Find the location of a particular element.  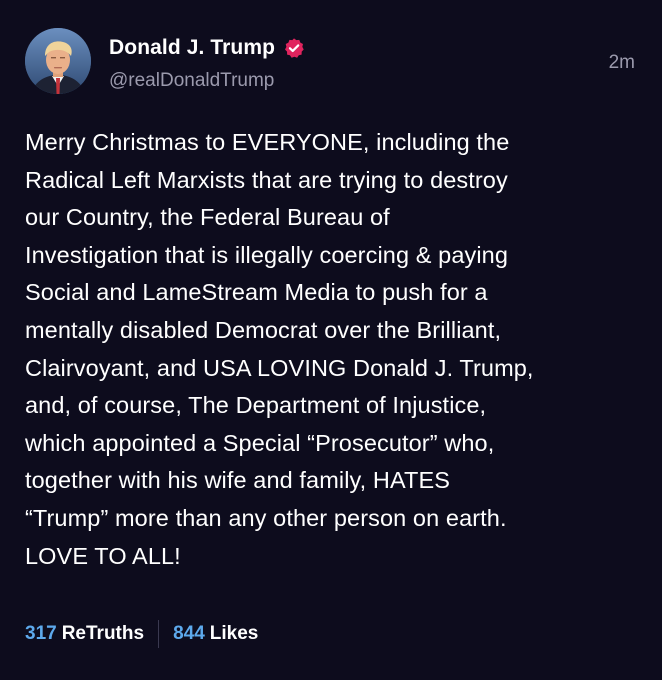

retruths-label: ReTruths is located at coordinates (103, 633).